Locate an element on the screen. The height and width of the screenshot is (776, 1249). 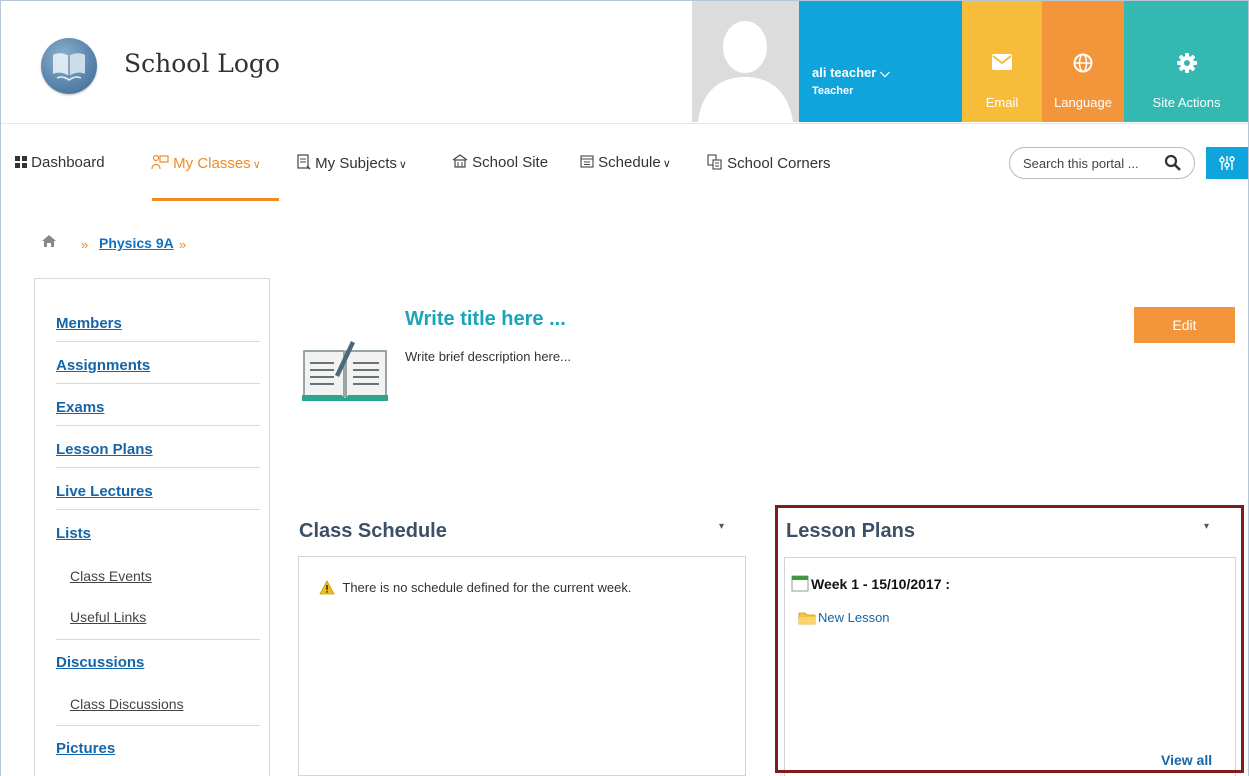
sidebar-item-members: Members is located at coordinates (89, 323).